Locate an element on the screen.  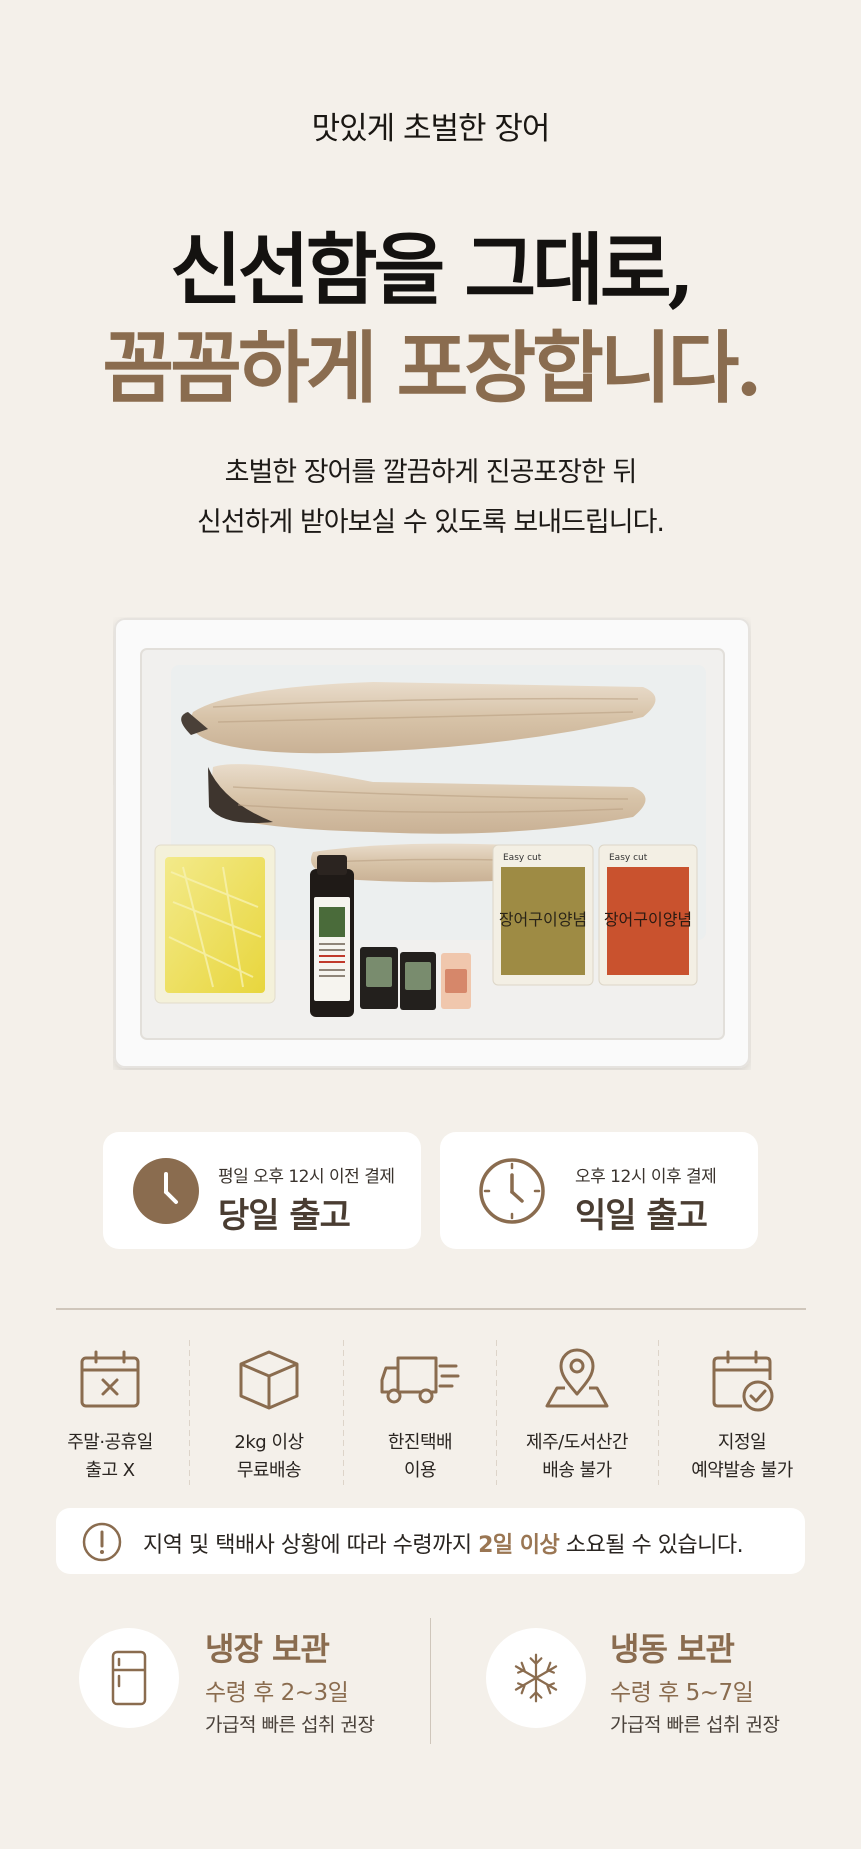
feature-reservation: 지정일예약발송 불가 is located at coordinates (742, 1412).